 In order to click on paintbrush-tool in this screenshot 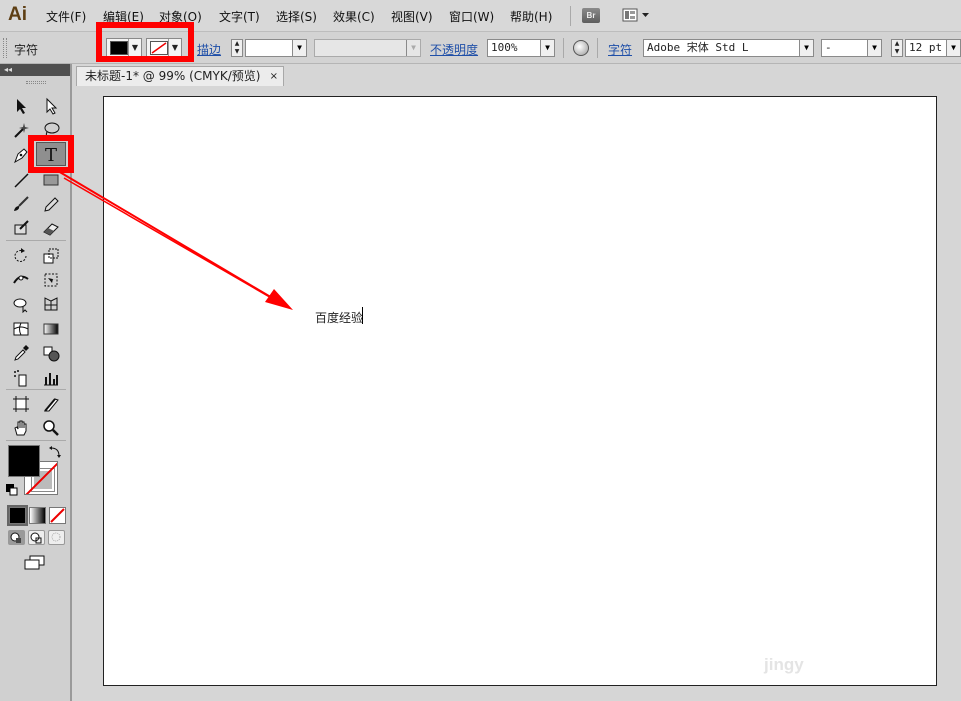, I will do `click(21, 203)`.